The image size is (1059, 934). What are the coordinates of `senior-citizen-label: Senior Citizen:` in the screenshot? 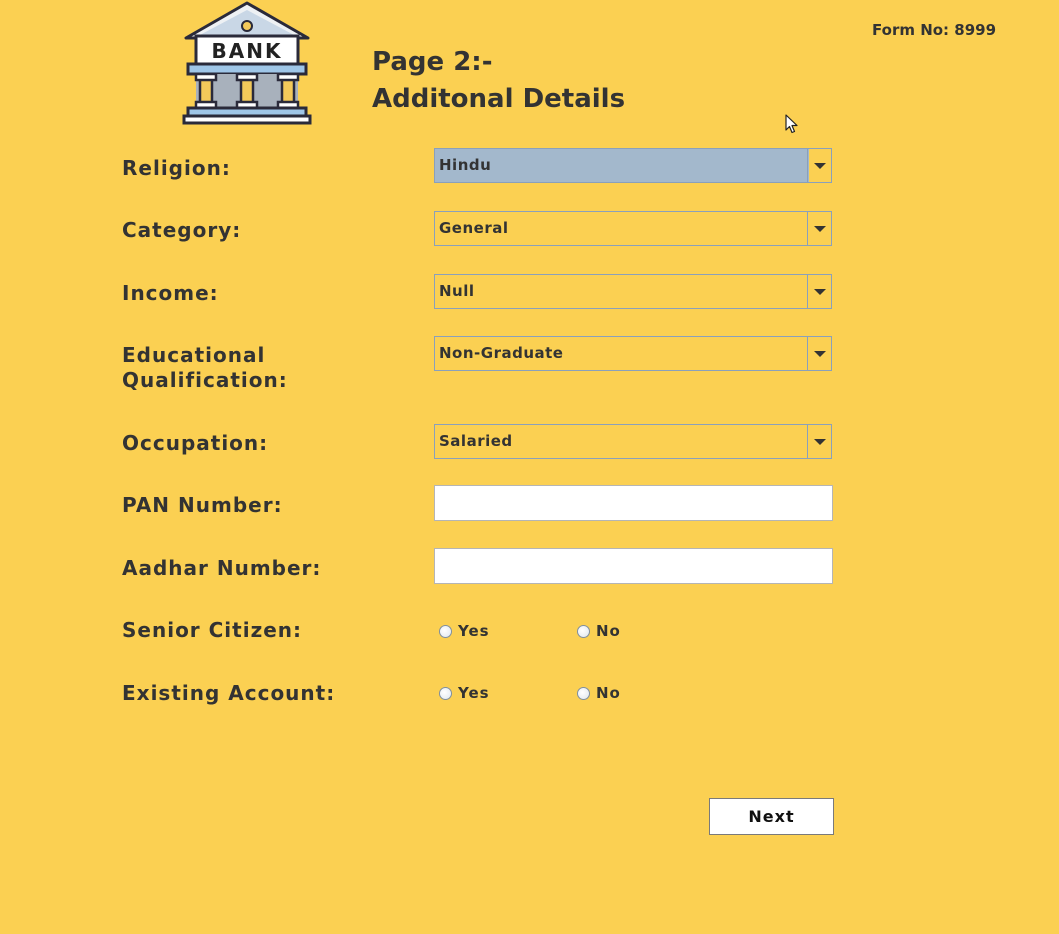 It's located at (212, 630).